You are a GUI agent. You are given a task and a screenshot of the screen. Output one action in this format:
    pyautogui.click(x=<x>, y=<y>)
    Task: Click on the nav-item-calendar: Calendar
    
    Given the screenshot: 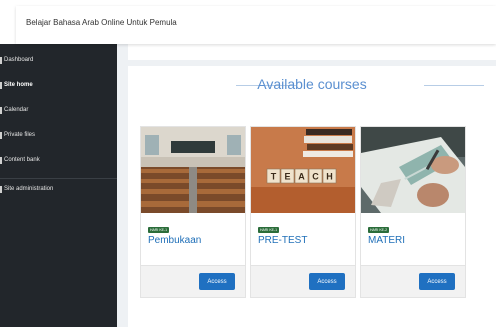 What is the action you would take?
    pyautogui.click(x=14, y=110)
    